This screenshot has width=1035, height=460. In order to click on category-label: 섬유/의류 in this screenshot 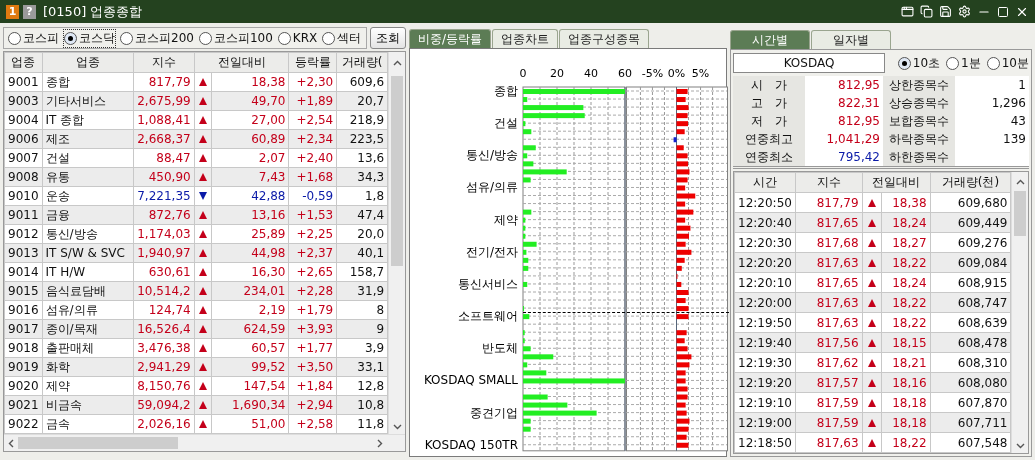, I will do `click(491, 187)`.